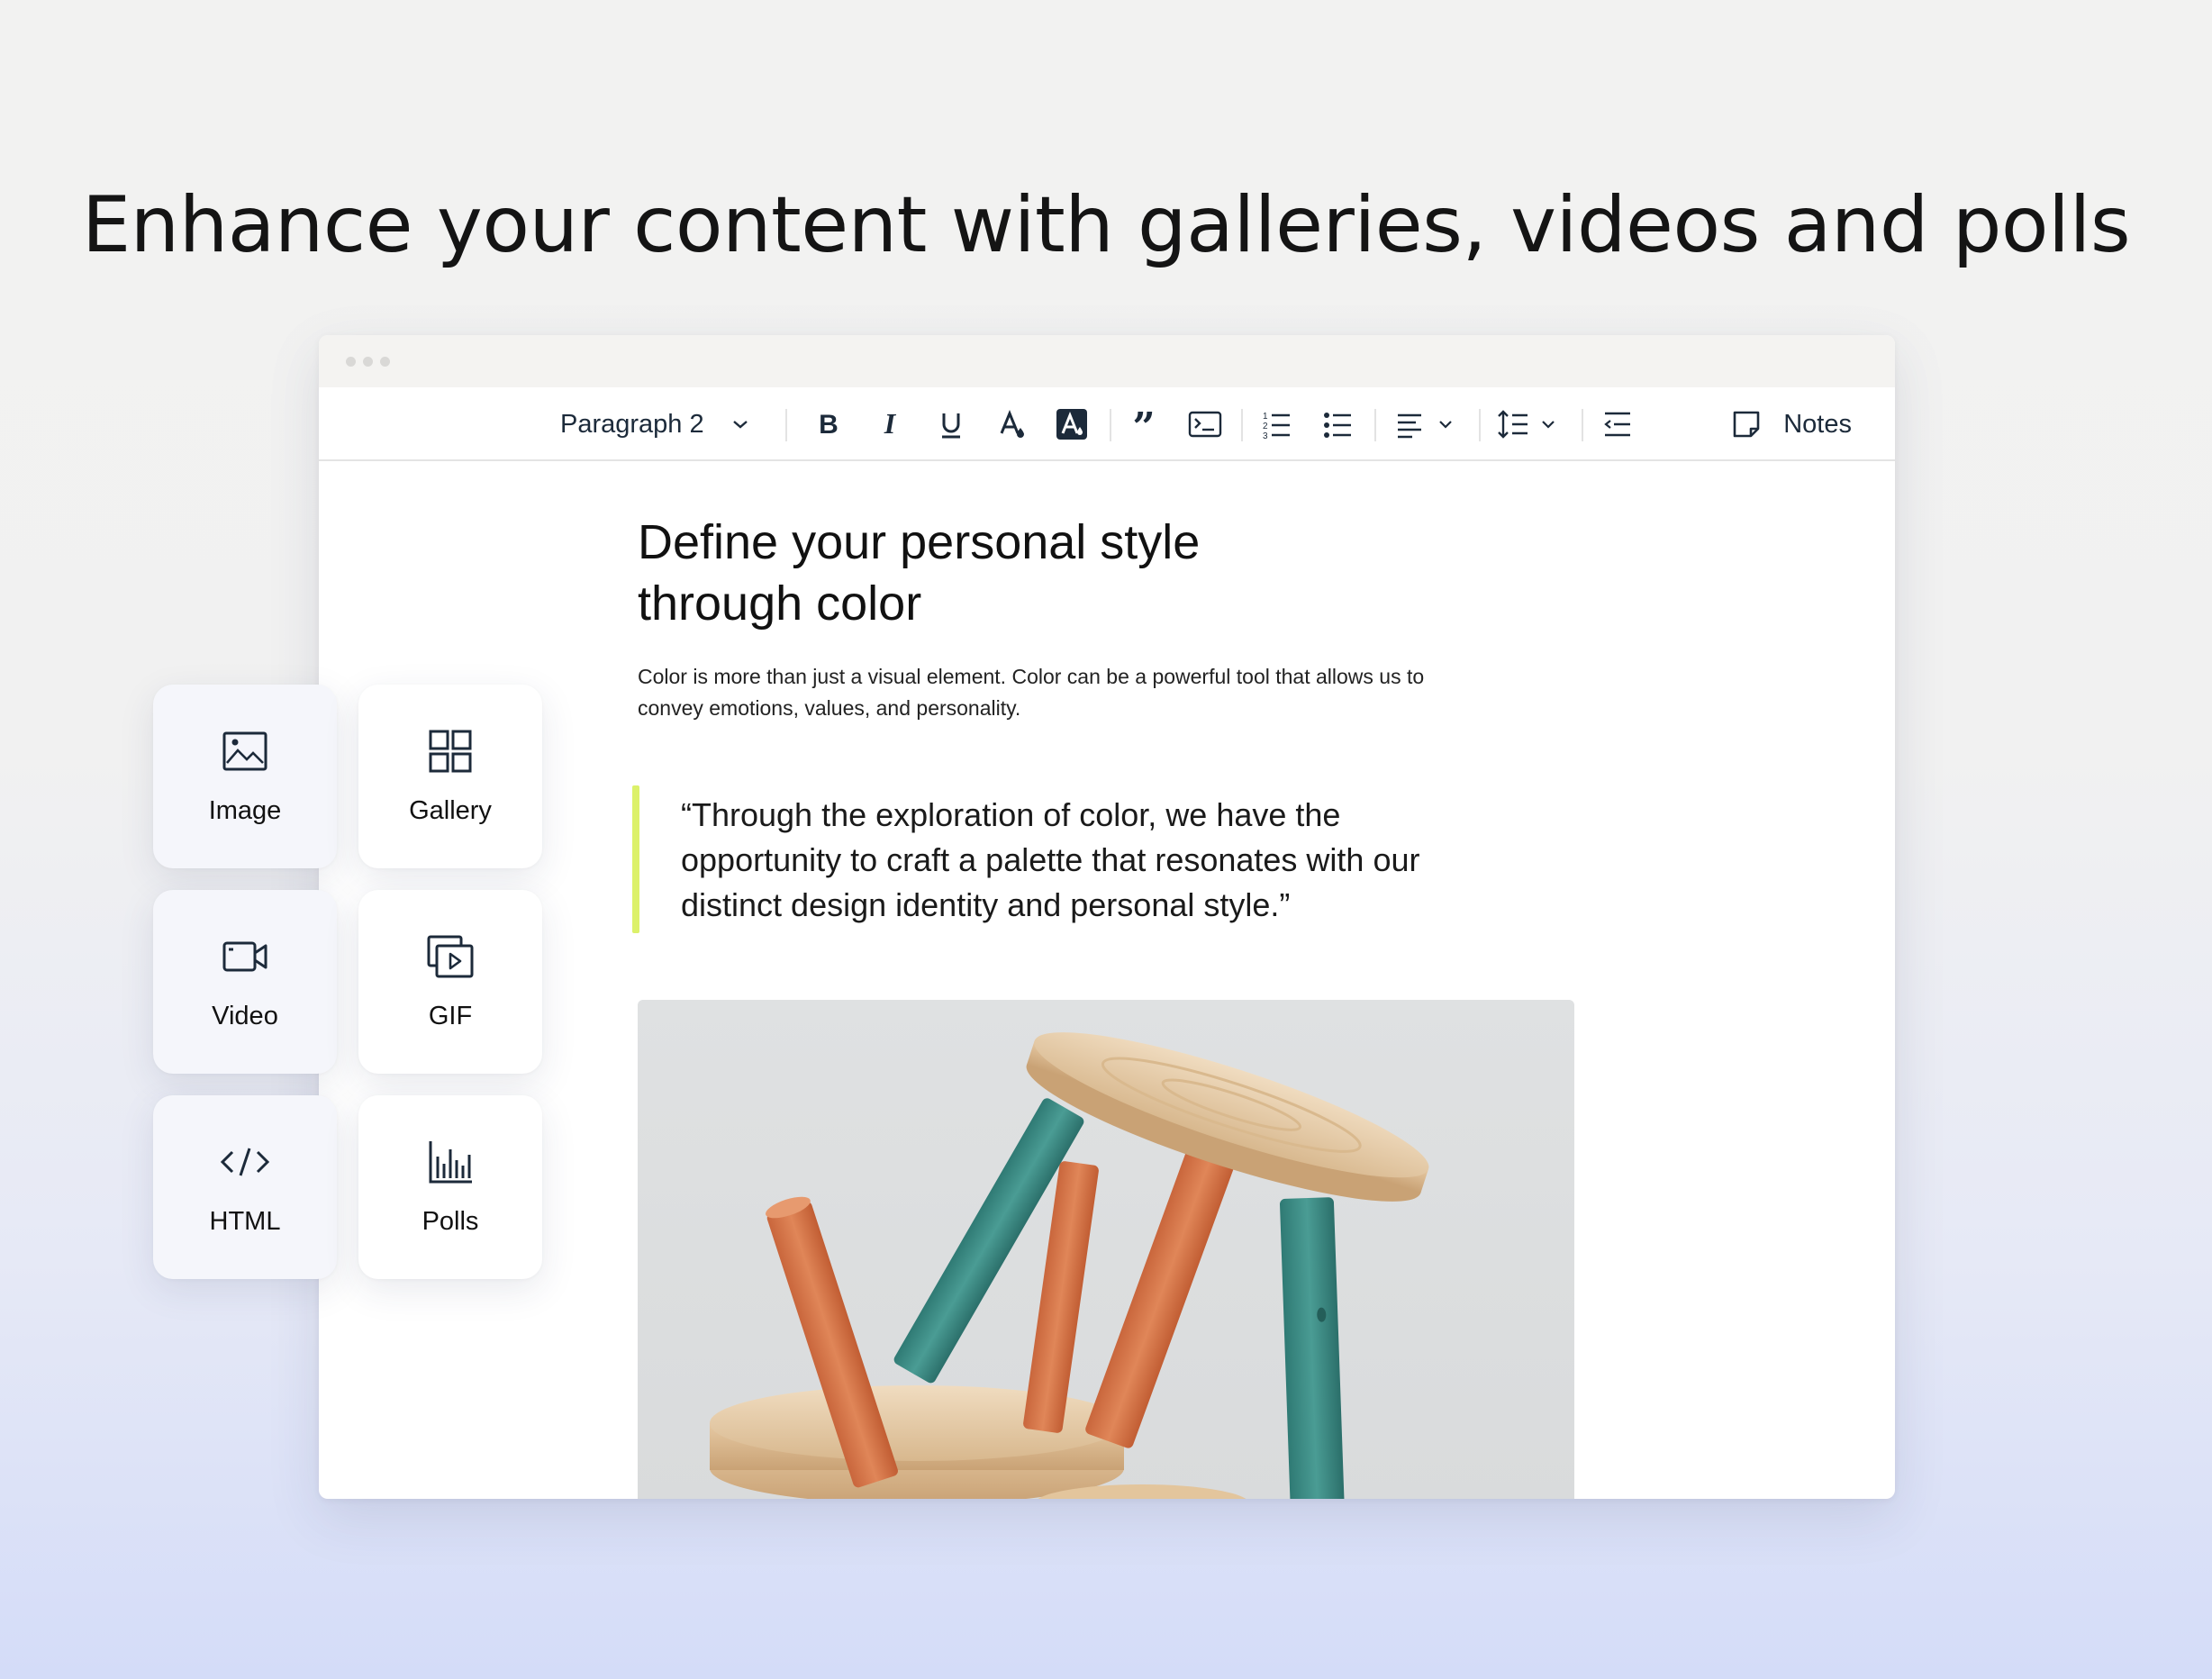  Describe the element at coordinates (245, 810) in the screenshot. I see `tile-label: Image` at that location.